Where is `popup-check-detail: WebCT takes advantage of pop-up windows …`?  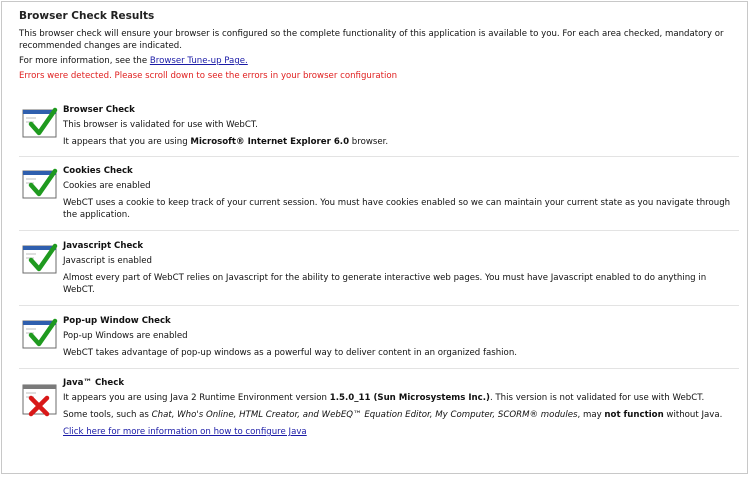 popup-check-detail: WebCT takes advantage of pop-up windows … is located at coordinates (290, 353).